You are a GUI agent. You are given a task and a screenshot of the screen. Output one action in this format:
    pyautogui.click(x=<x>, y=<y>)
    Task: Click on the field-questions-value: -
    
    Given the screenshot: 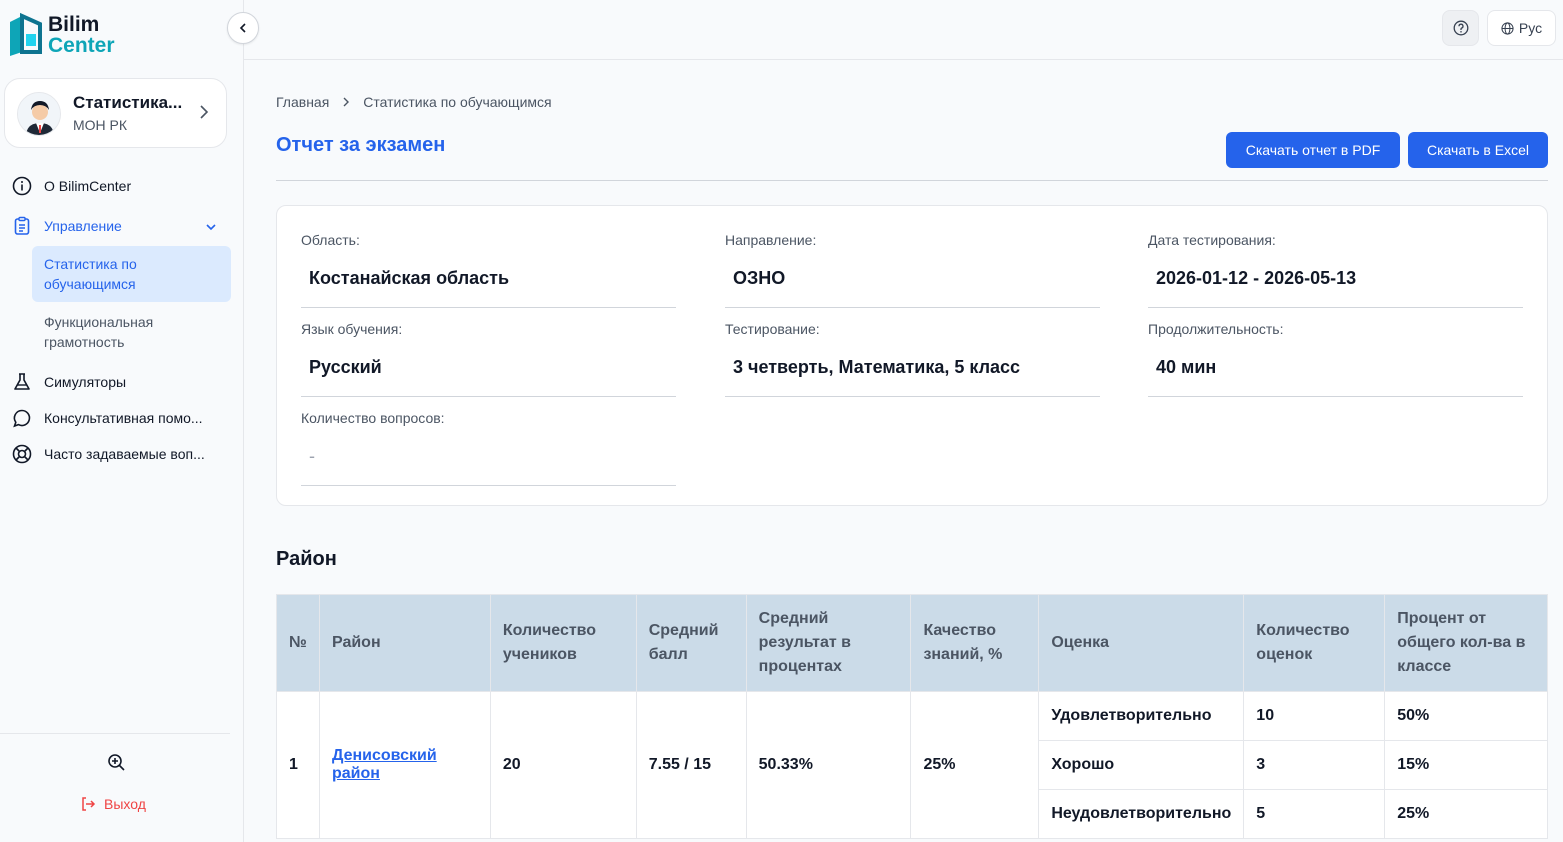 What is the action you would take?
    pyautogui.click(x=488, y=466)
    